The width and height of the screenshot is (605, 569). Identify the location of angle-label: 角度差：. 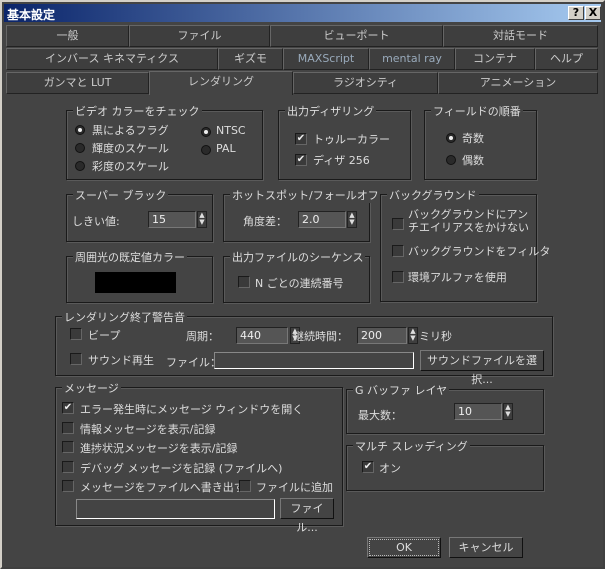
(265, 221).